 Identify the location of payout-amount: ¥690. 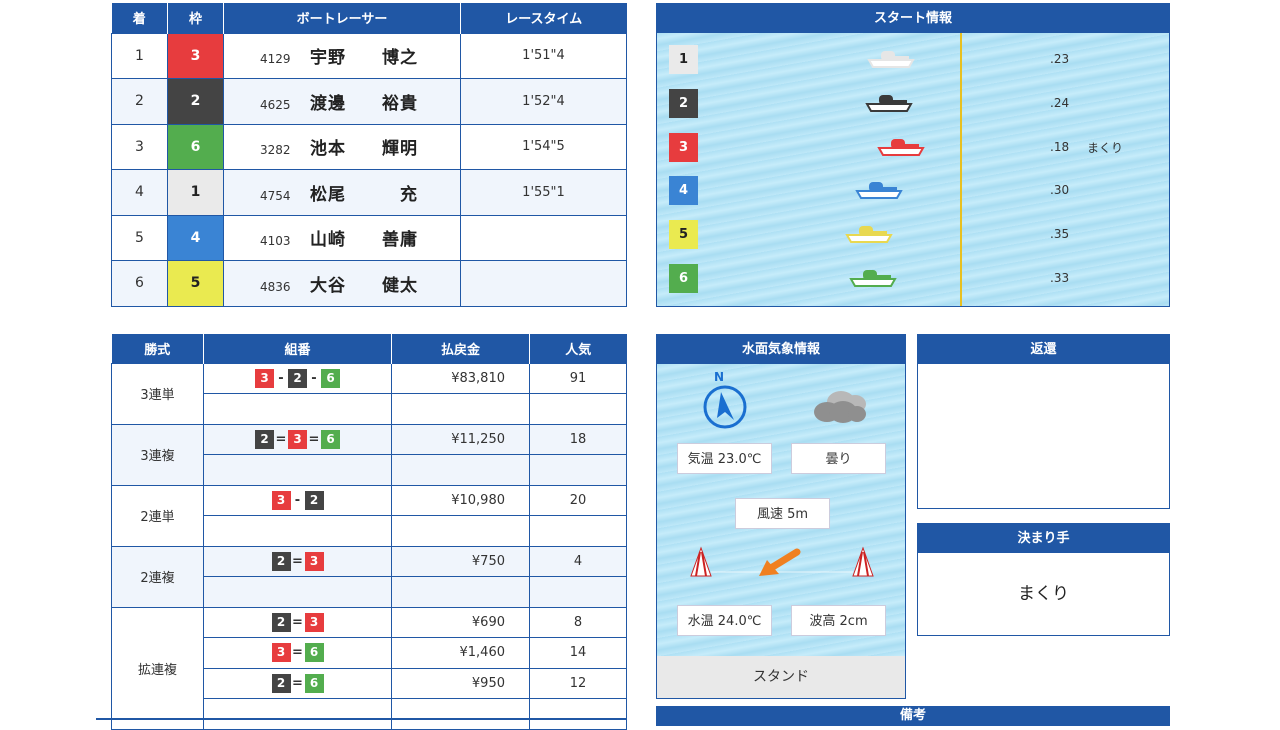
(460, 622).